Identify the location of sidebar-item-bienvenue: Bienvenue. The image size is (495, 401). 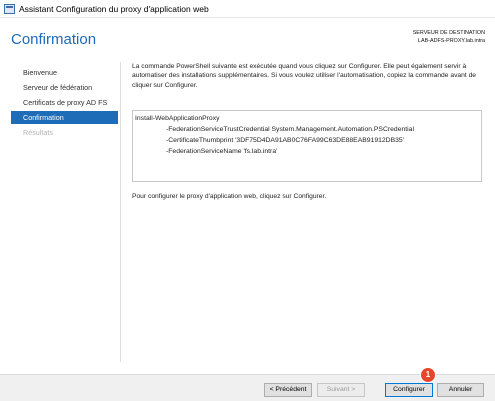
(64, 72).